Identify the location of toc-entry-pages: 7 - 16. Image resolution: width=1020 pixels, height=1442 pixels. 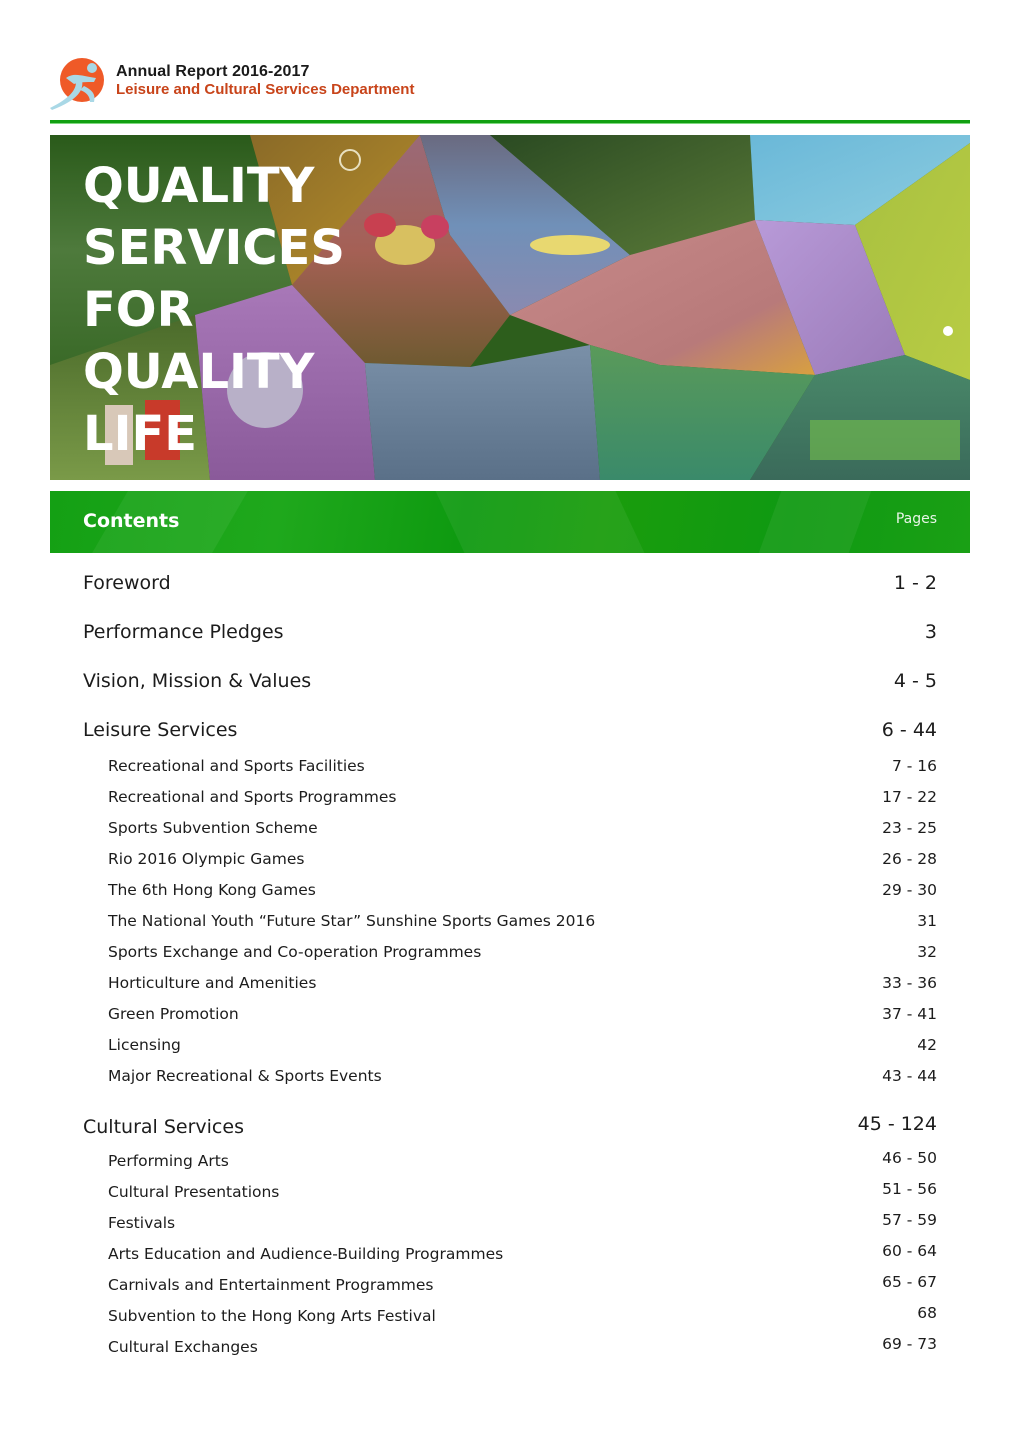
(914, 766).